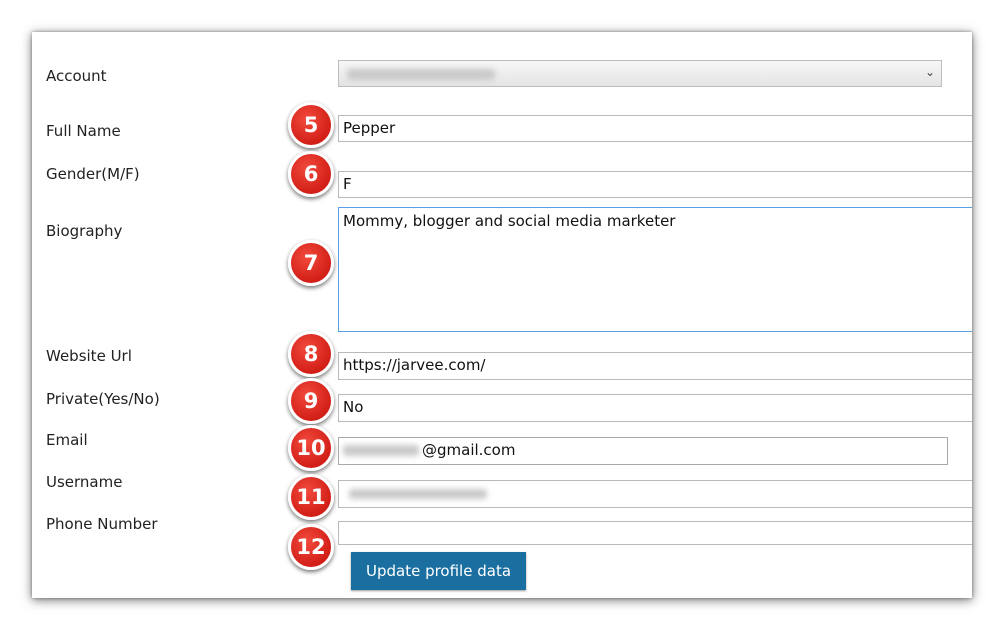 This screenshot has width=1004, height=630. Describe the element at coordinates (655, 269) in the screenshot. I see `biography-textarea: Mommy, blogger and social media marketer` at that location.